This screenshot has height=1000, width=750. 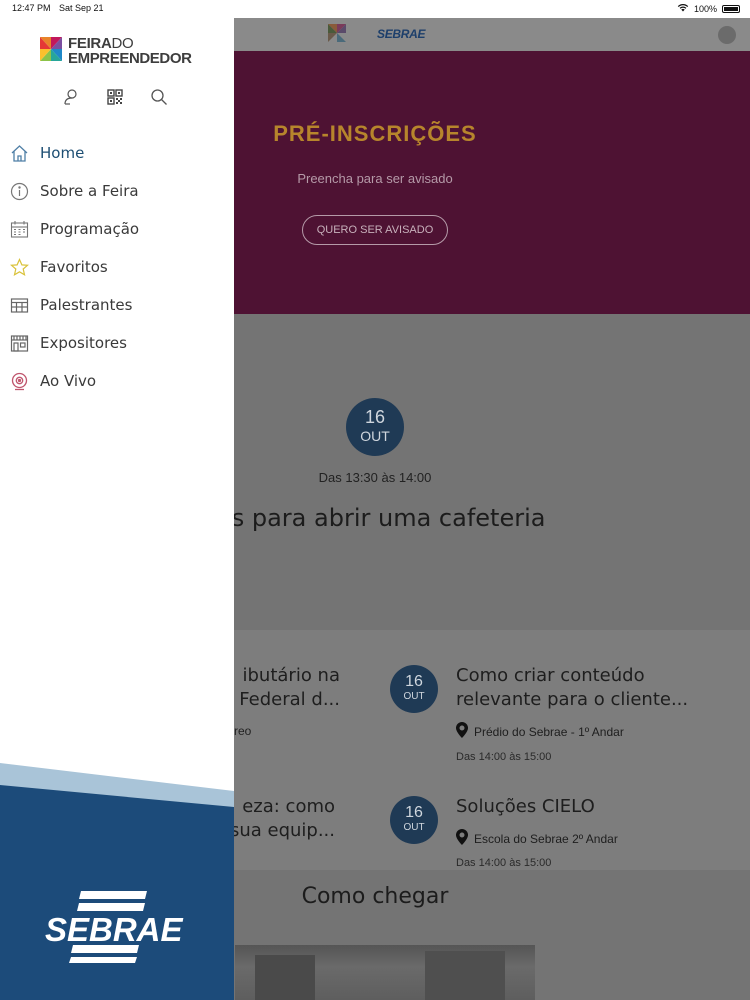 I want to click on schedule-card-place: Escola do Sebrae 2º Andar, so click(x=537, y=838).